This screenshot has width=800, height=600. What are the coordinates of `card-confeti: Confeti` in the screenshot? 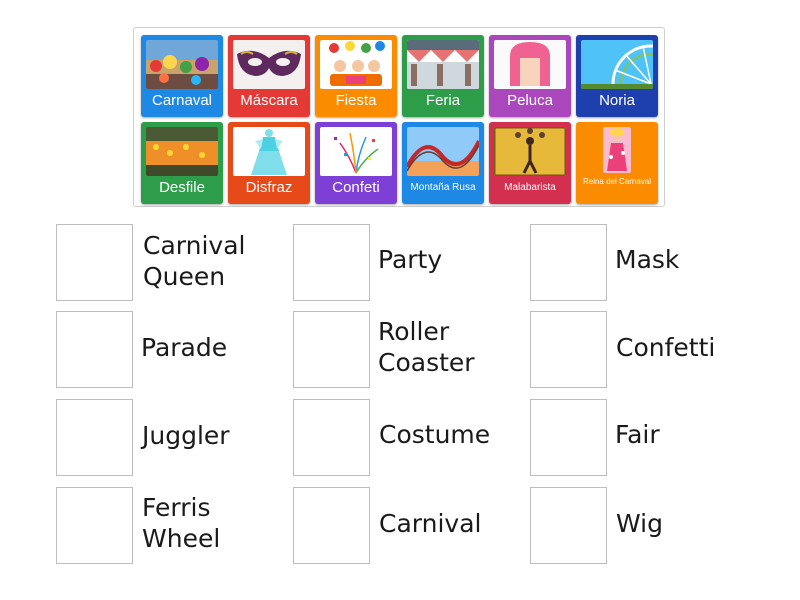 It's located at (356, 163).